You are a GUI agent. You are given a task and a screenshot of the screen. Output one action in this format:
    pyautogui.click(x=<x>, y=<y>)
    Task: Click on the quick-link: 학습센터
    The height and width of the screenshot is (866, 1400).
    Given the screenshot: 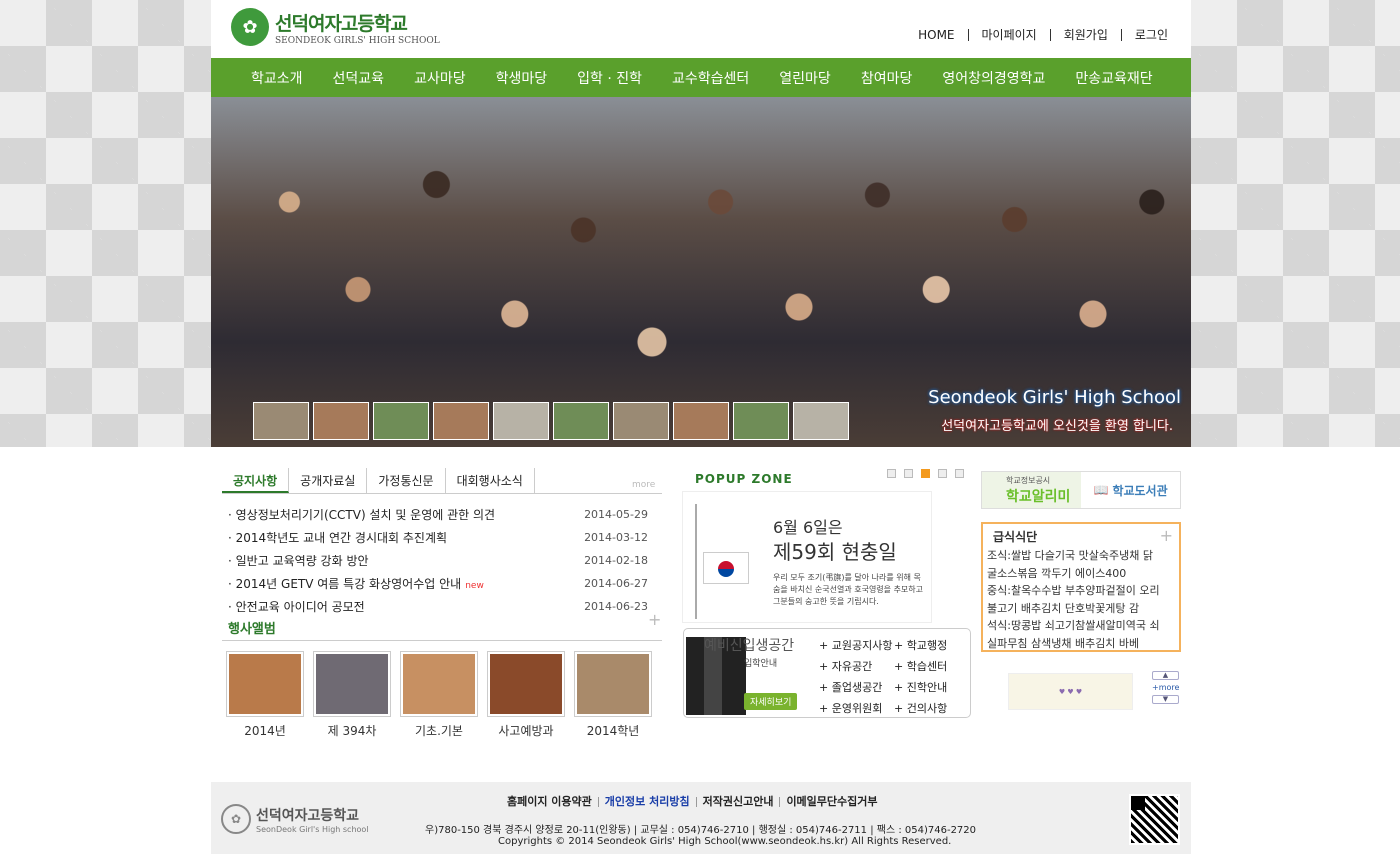 What is the action you would take?
    pyautogui.click(x=931, y=666)
    